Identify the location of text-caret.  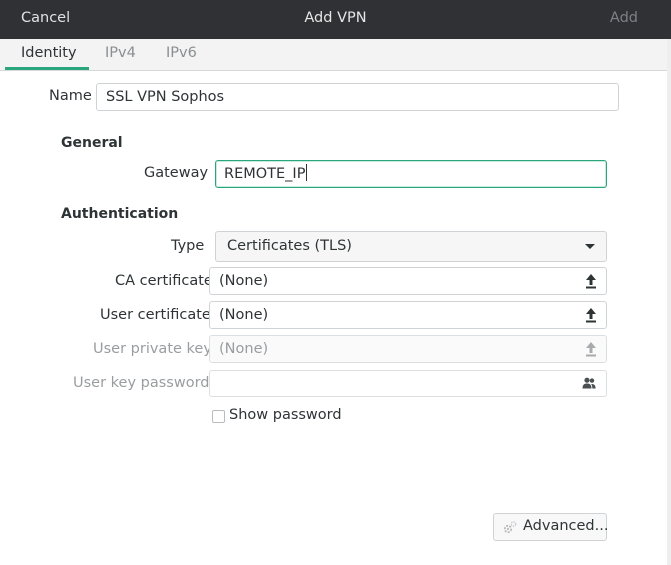
(307, 172).